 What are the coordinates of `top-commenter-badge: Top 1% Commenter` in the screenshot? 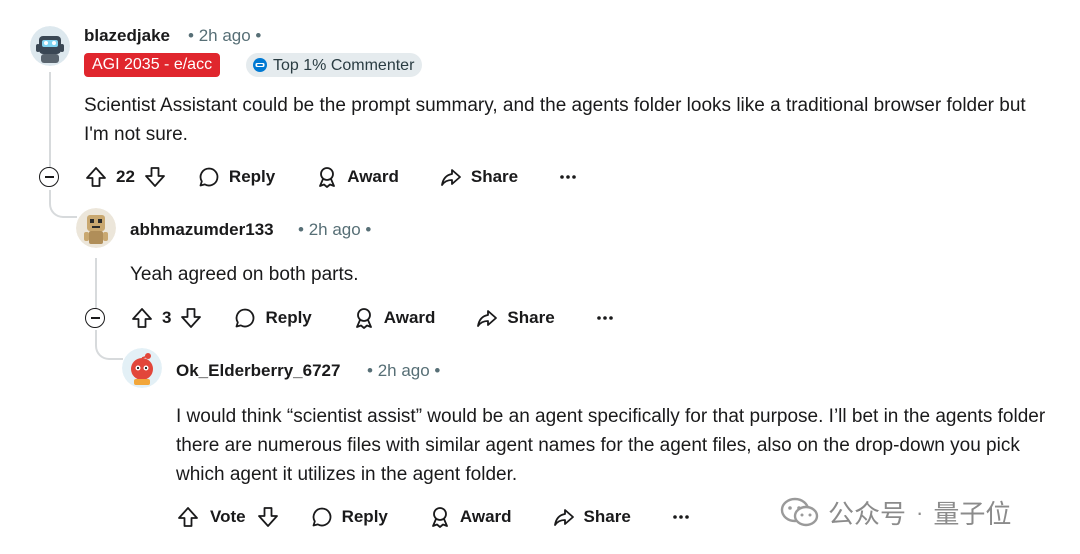 It's located at (334, 65).